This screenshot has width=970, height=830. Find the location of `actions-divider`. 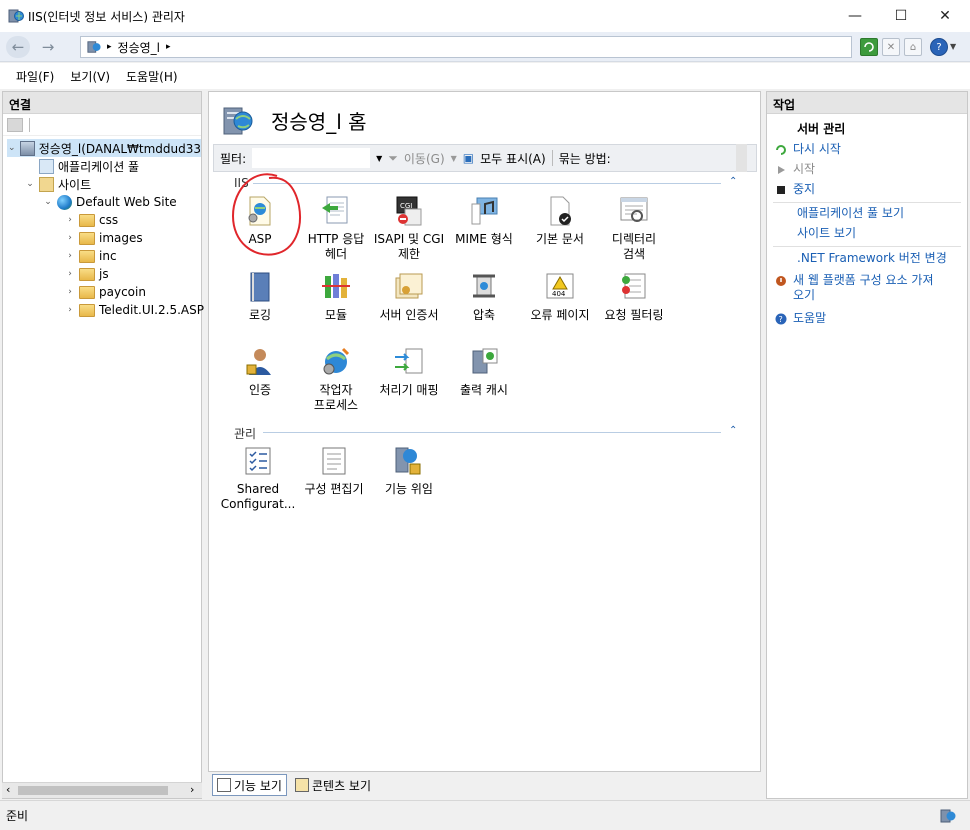

actions-divider is located at coordinates (867, 202).